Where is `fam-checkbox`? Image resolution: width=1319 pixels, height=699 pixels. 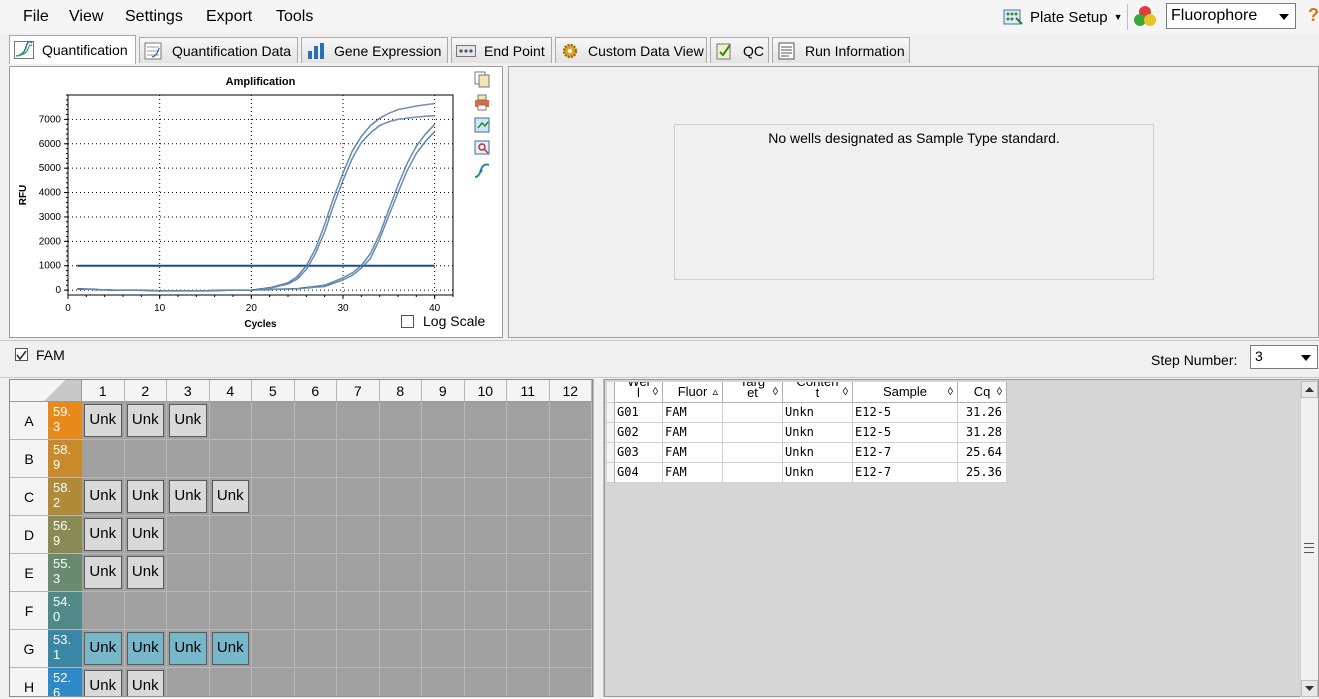
fam-checkbox is located at coordinates (21, 354).